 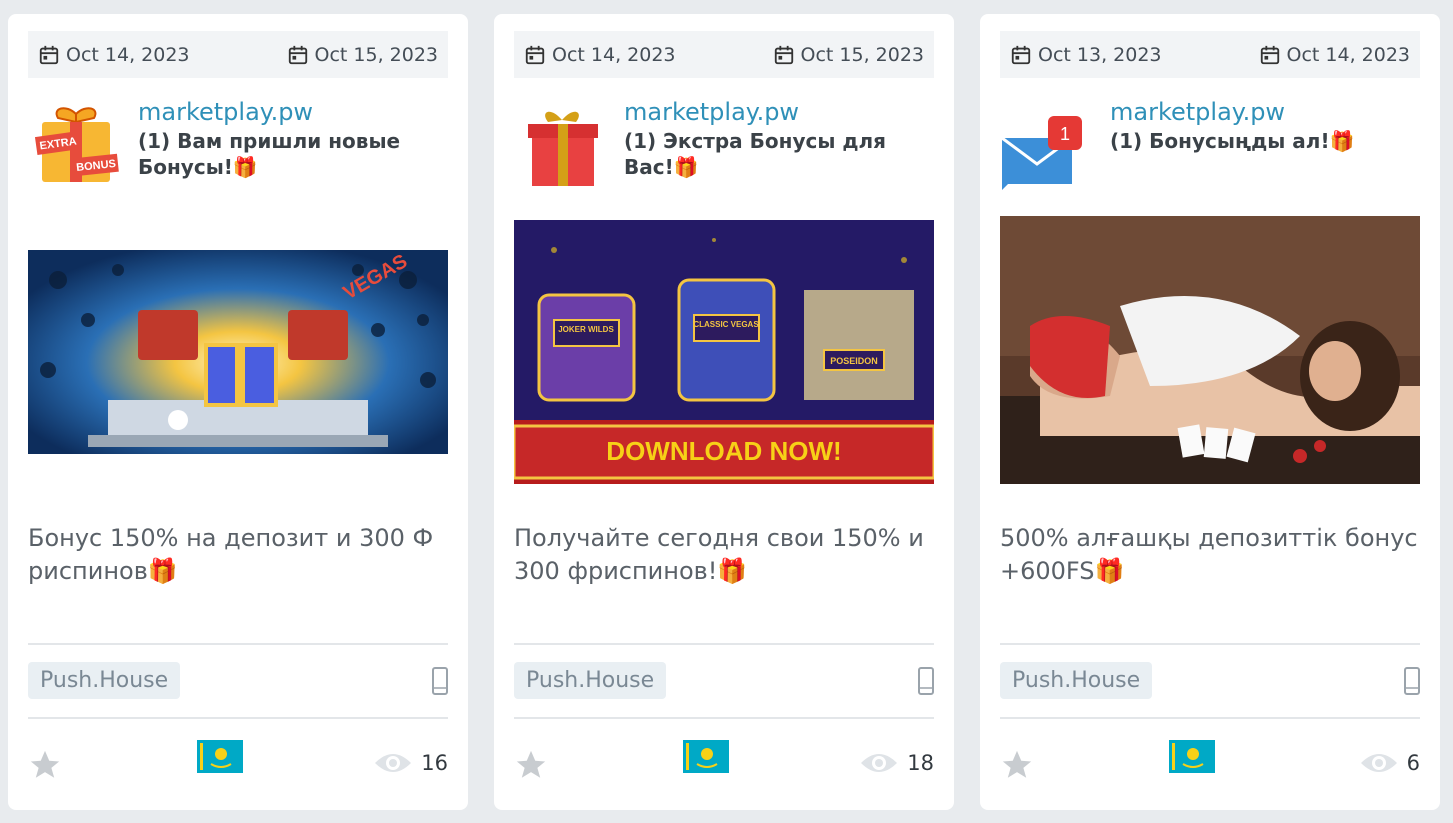 I want to click on start-date-text: Oct 13, 2023, so click(x=1100, y=54).